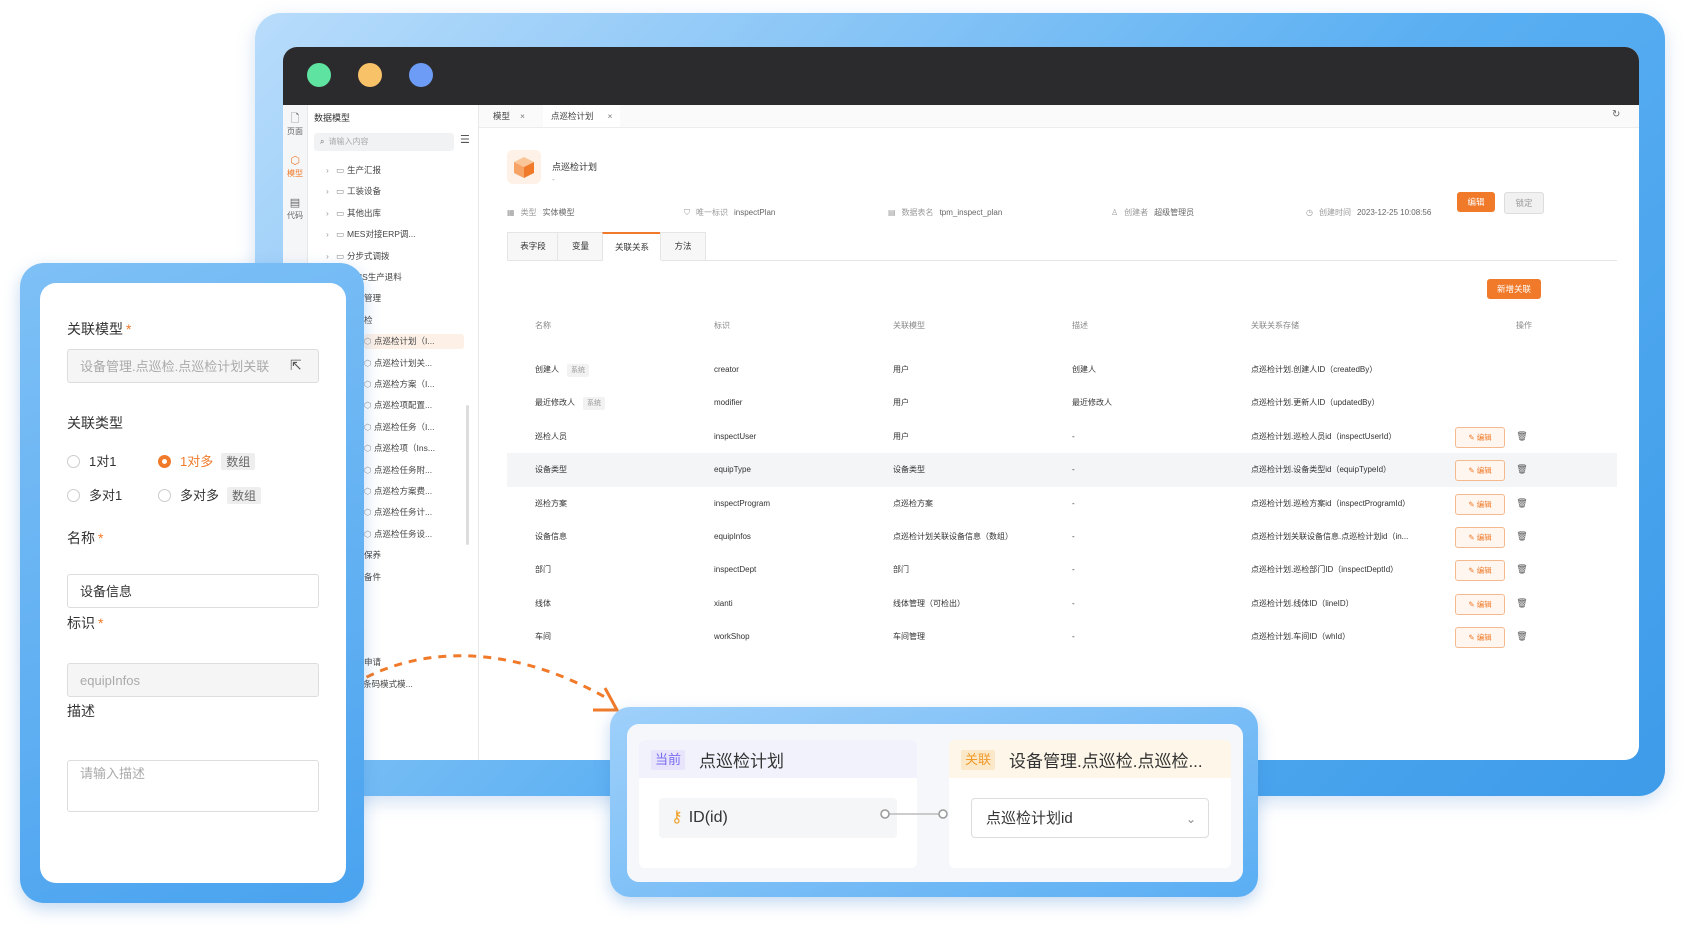 The height and width of the screenshot is (935, 1687). Describe the element at coordinates (396, 170) in the screenshot. I see `tree-node: › ▭ 生产汇报` at that location.